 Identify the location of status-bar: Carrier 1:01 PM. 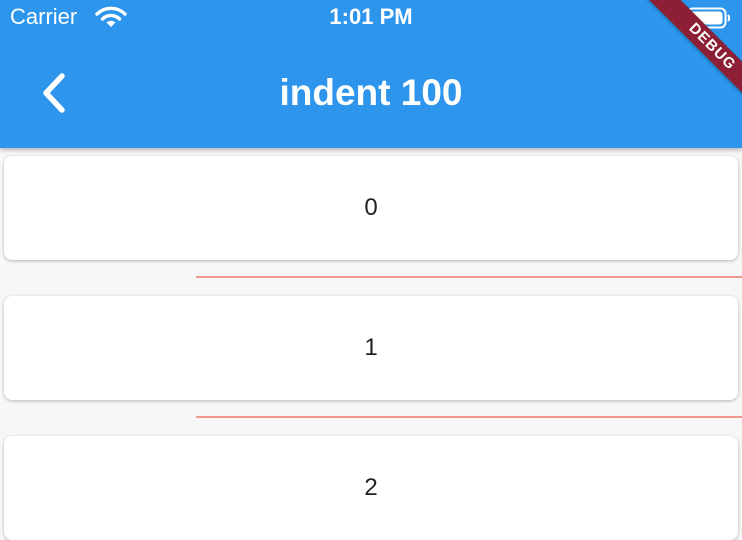
(371, 18).